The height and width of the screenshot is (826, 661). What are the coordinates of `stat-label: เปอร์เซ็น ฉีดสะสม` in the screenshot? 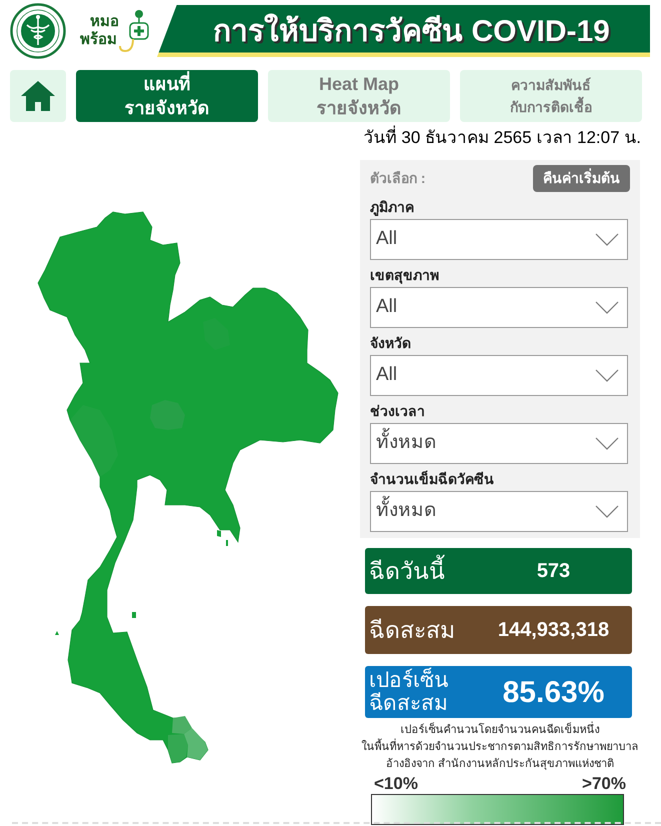 It's located at (409, 692).